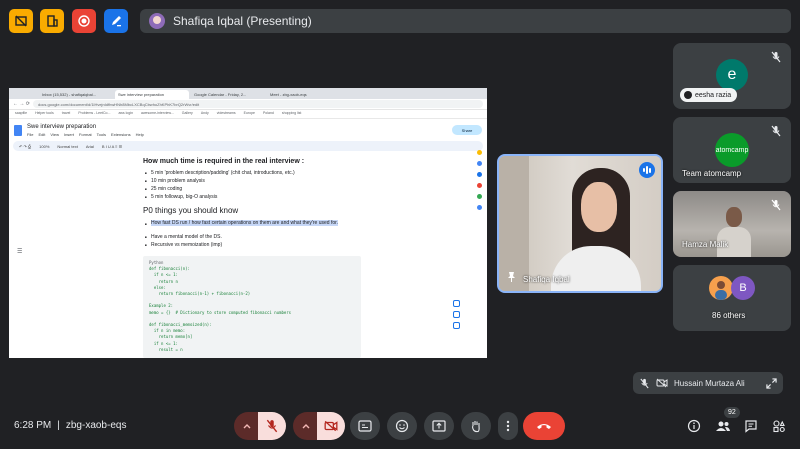 Image resolution: width=800 pixels, height=449 pixels. I want to click on bottom-bar: 6:28 PM | zbg-xaob-eqs, so click(400, 426).